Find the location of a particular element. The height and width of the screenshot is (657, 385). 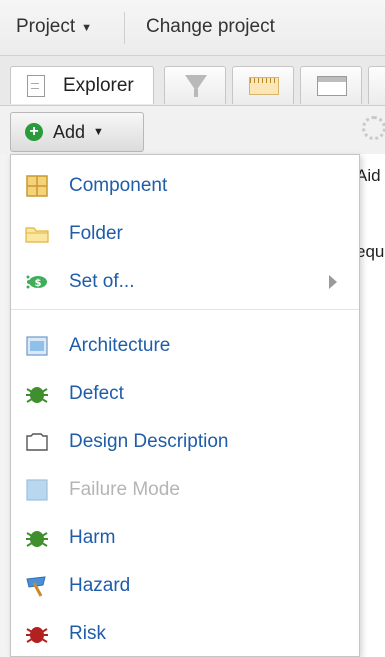

add-button-label: Add is located at coordinates (69, 131).